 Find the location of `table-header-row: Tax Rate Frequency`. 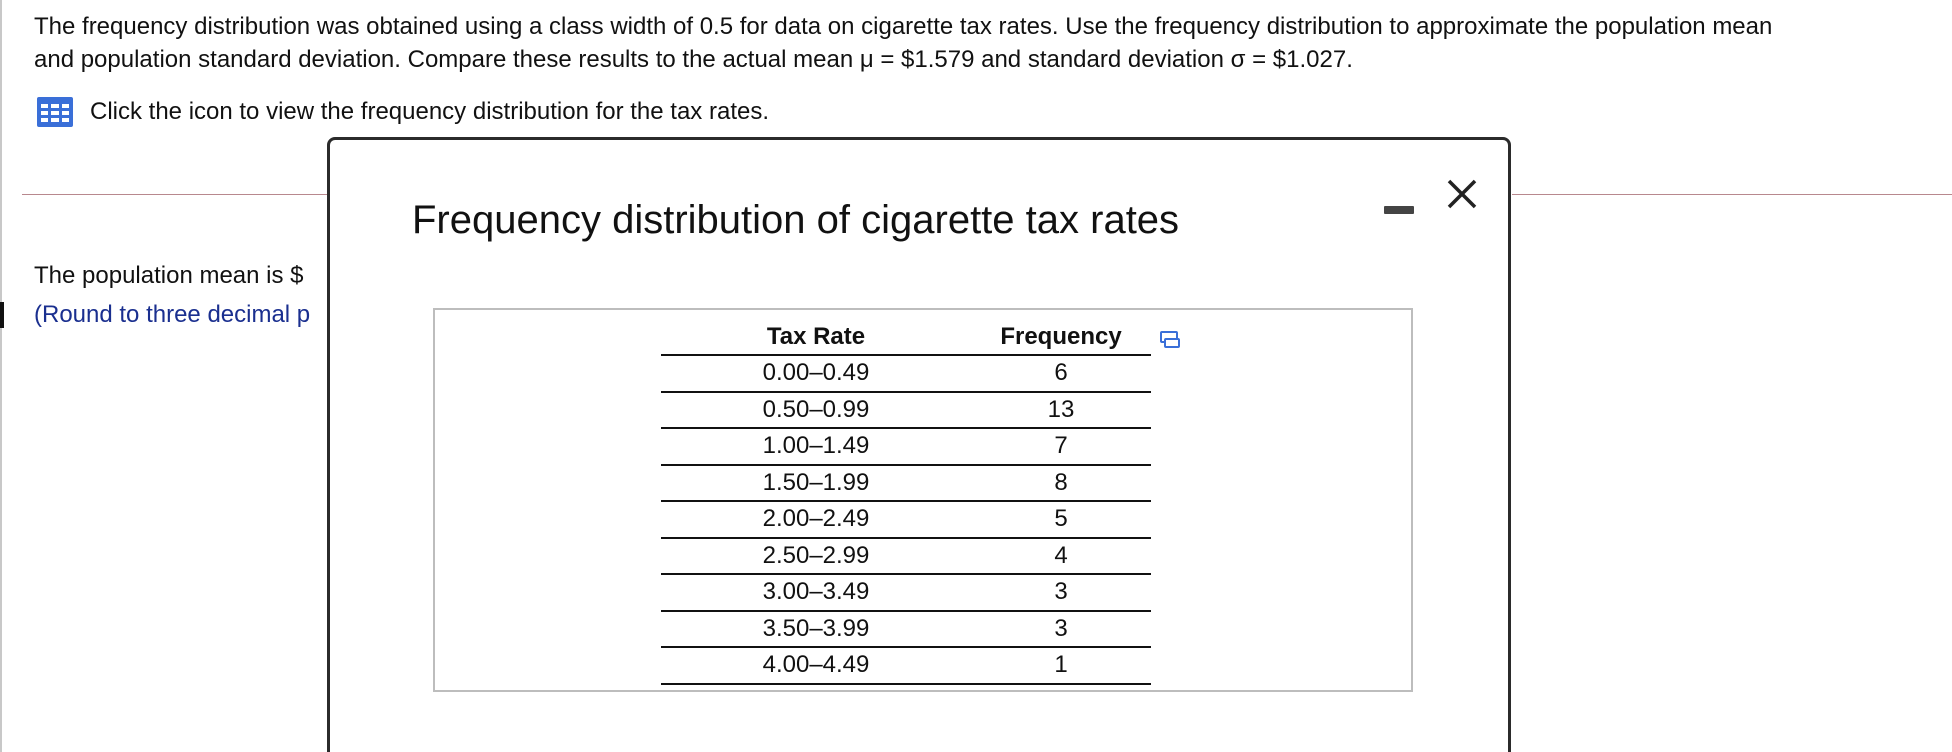

table-header-row: Tax Rate Frequency is located at coordinates (906, 338).